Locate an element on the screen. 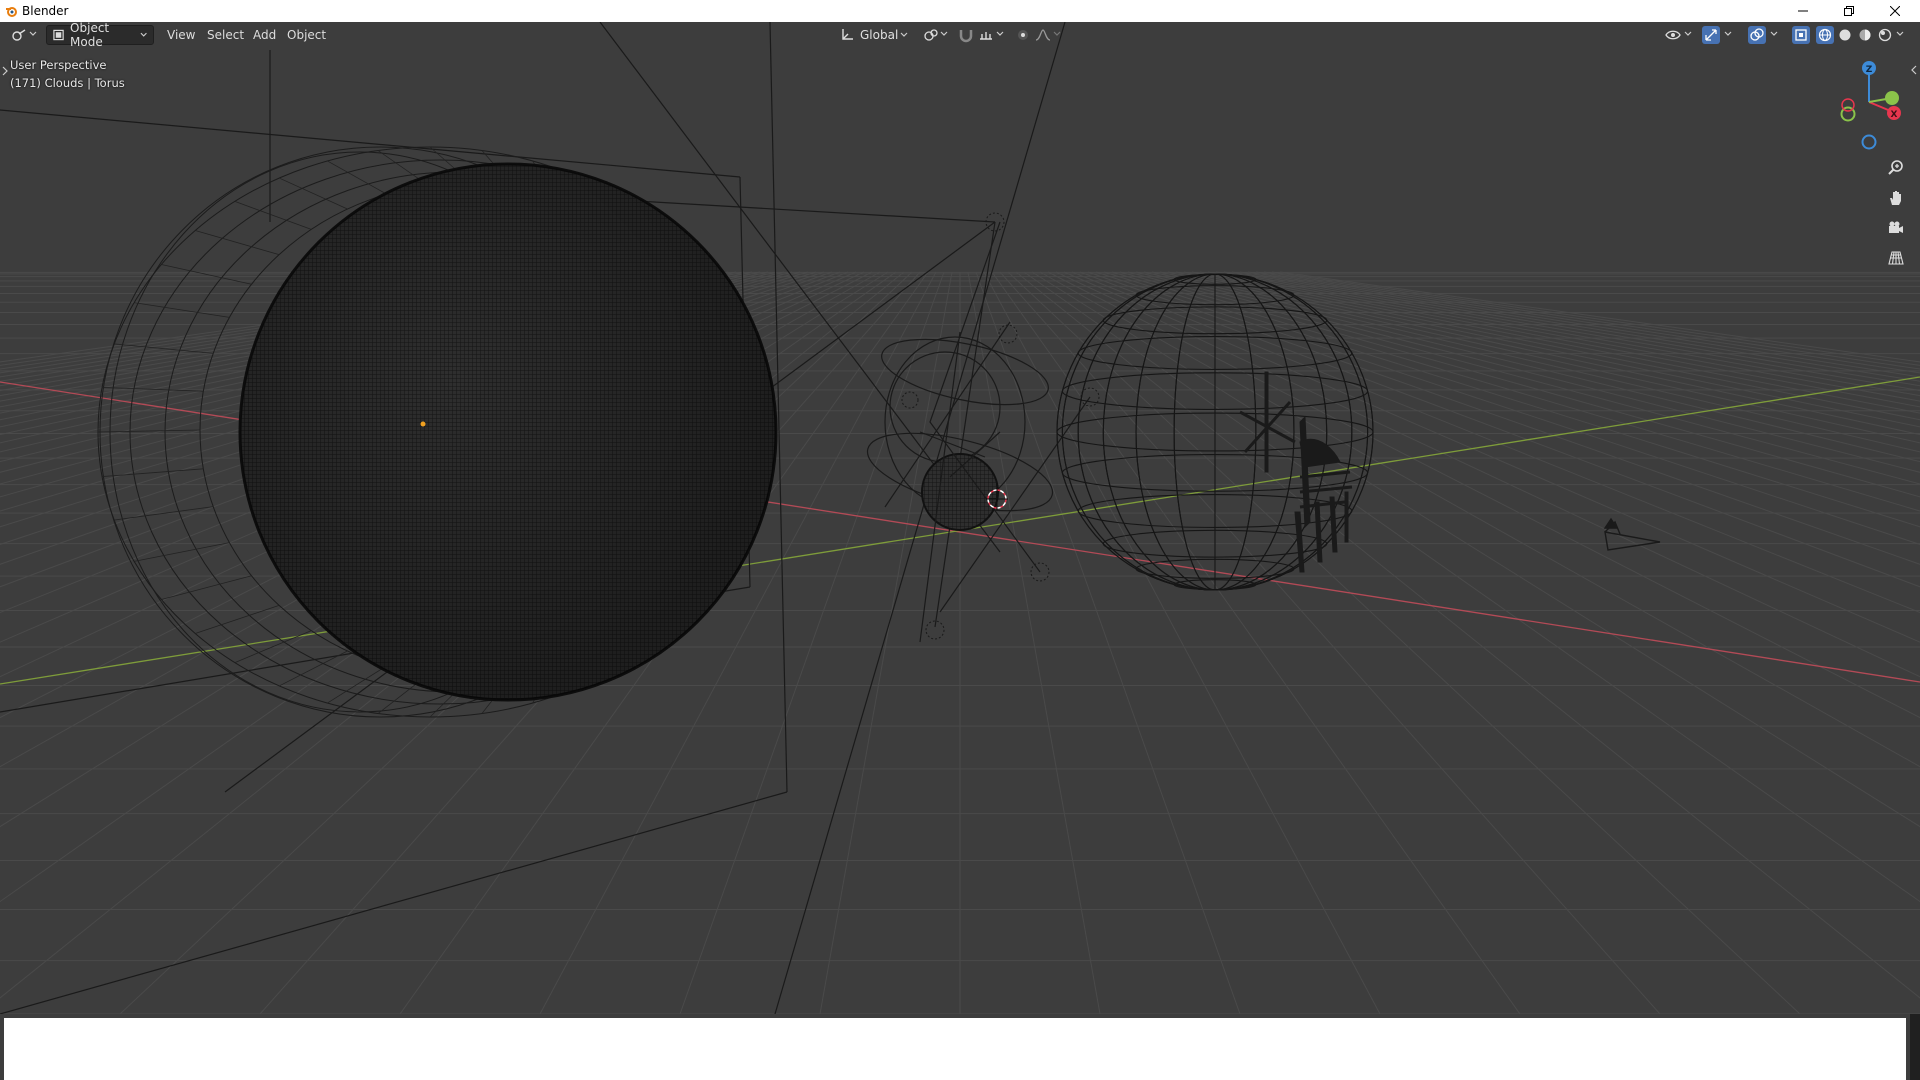 The height and width of the screenshot is (1080, 1920). camera-view-button is located at coordinates (1896, 228).